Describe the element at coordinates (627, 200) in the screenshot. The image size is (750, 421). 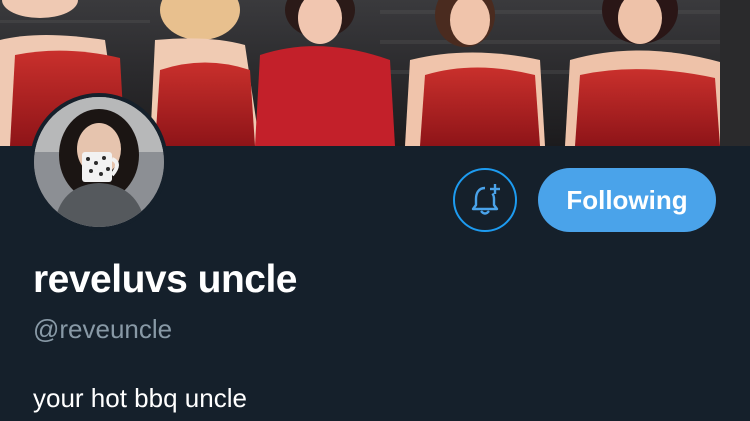
I see `following-button: Following` at that location.